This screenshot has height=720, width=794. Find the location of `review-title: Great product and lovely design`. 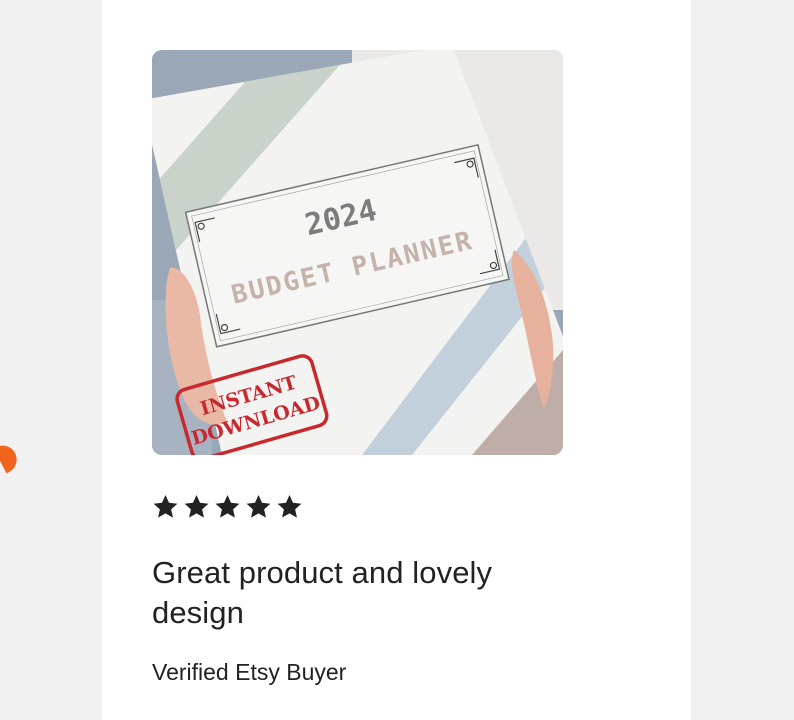

review-title: Great product and lovely design is located at coordinates (322, 592).